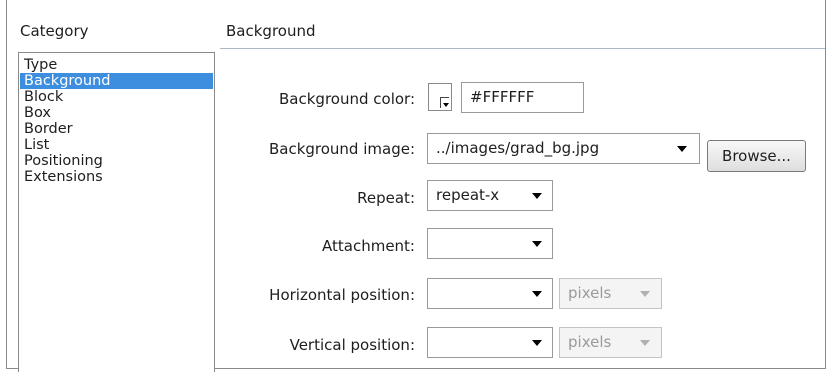 This screenshot has width=833, height=372. I want to click on category-item-box: Box, so click(116, 113).